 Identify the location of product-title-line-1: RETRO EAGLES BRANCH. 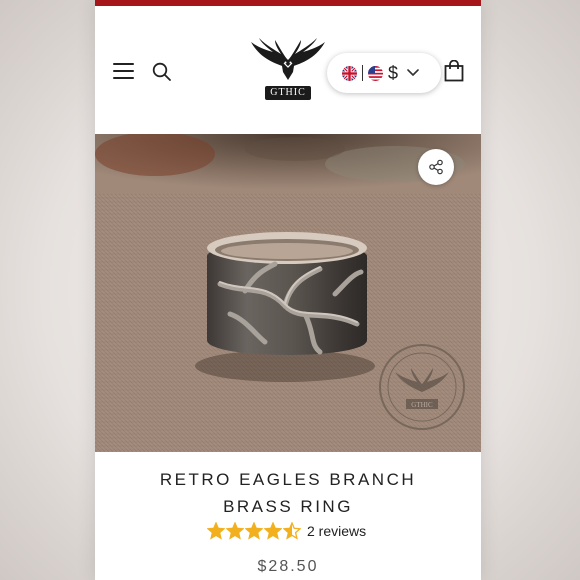
(288, 479).